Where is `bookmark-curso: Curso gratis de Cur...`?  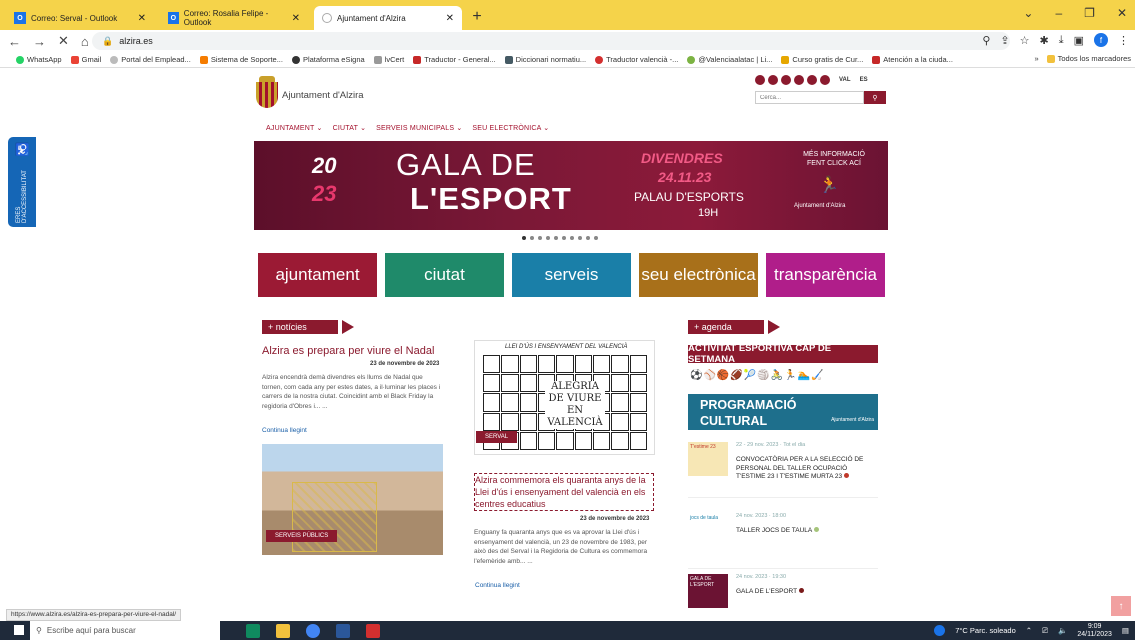 bookmark-curso: Curso gratis de Cur... is located at coordinates (822, 59).